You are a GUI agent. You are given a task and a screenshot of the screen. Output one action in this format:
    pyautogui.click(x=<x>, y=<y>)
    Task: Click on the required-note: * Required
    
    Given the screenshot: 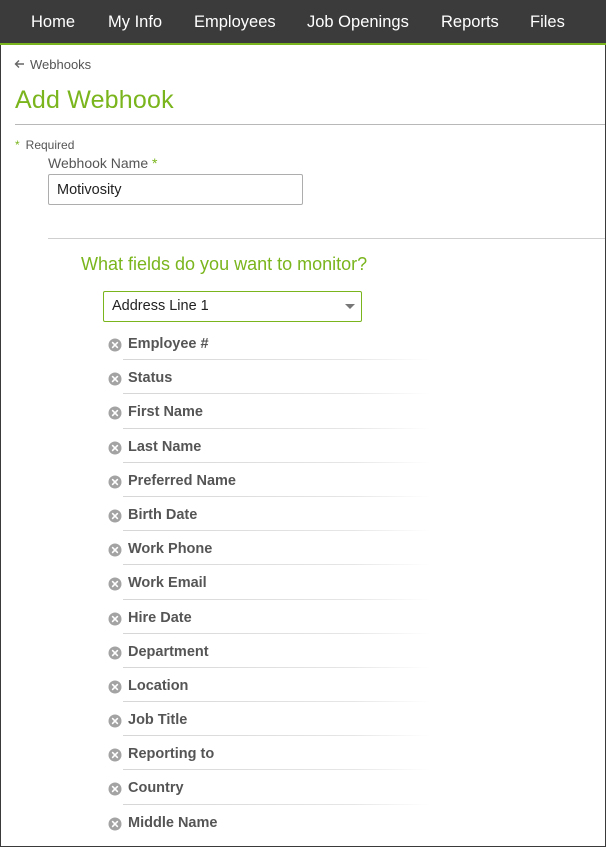 What is the action you would take?
    pyautogui.click(x=44, y=145)
    